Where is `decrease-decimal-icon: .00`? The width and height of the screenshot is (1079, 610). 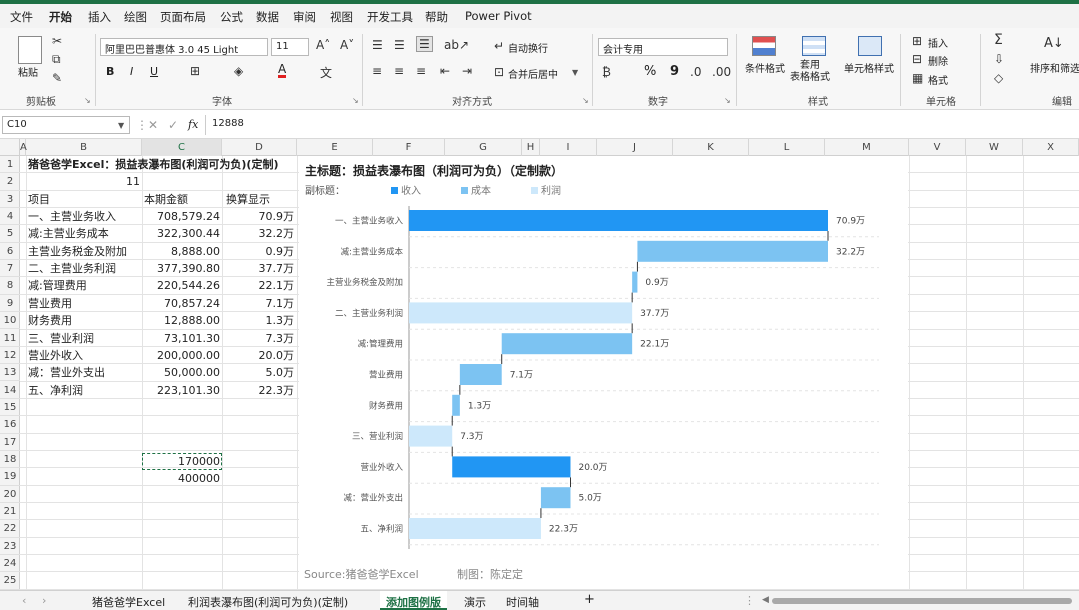 decrease-decimal-icon: .00 is located at coordinates (721, 72).